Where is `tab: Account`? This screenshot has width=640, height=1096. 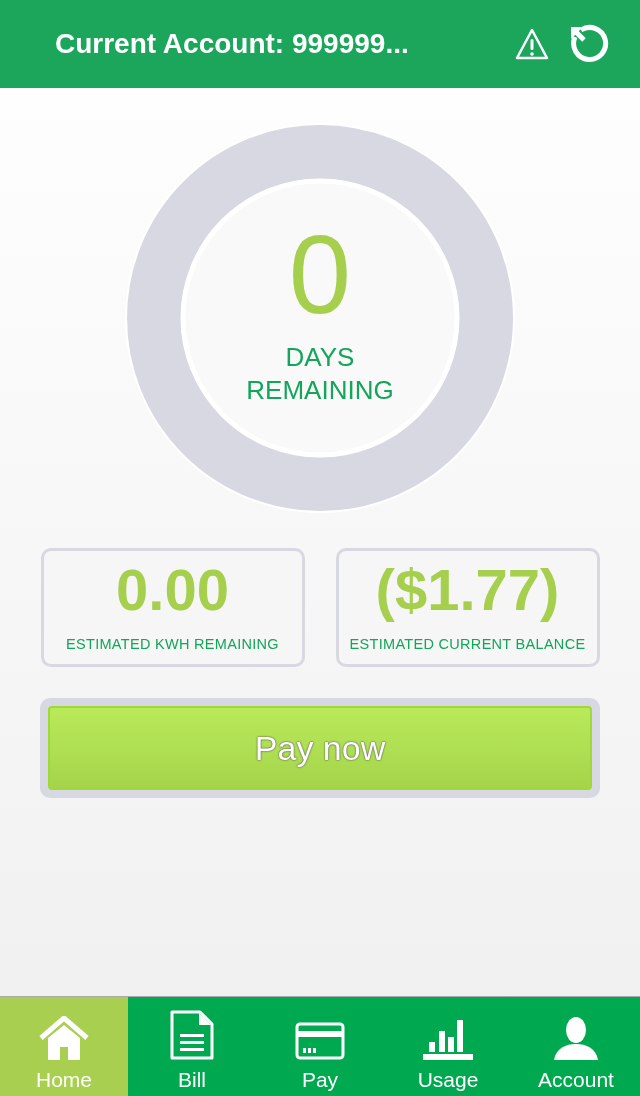
tab: Account is located at coordinates (576, 1046).